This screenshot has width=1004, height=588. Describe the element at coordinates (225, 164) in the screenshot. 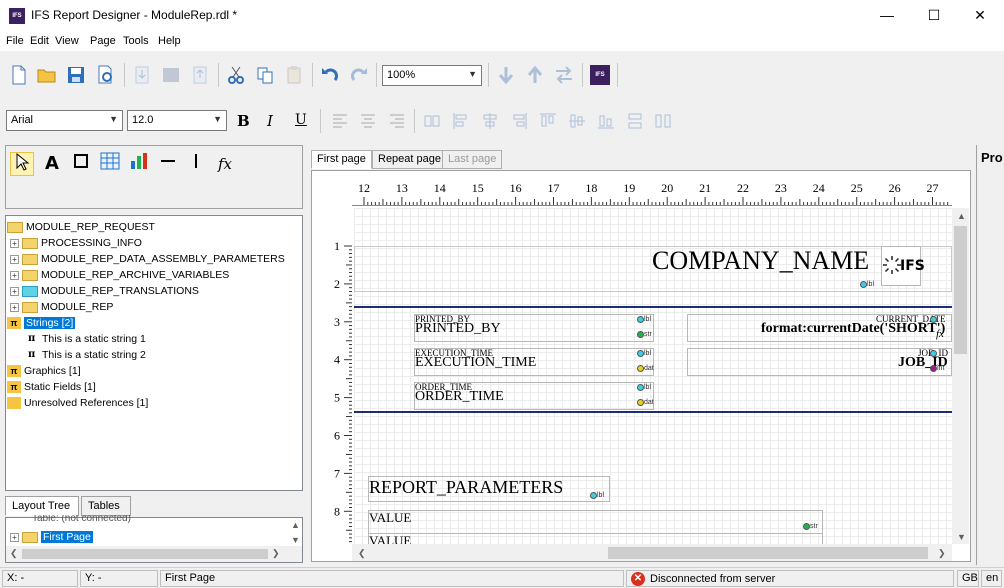

I see `function-tool-icon: fx` at that location.